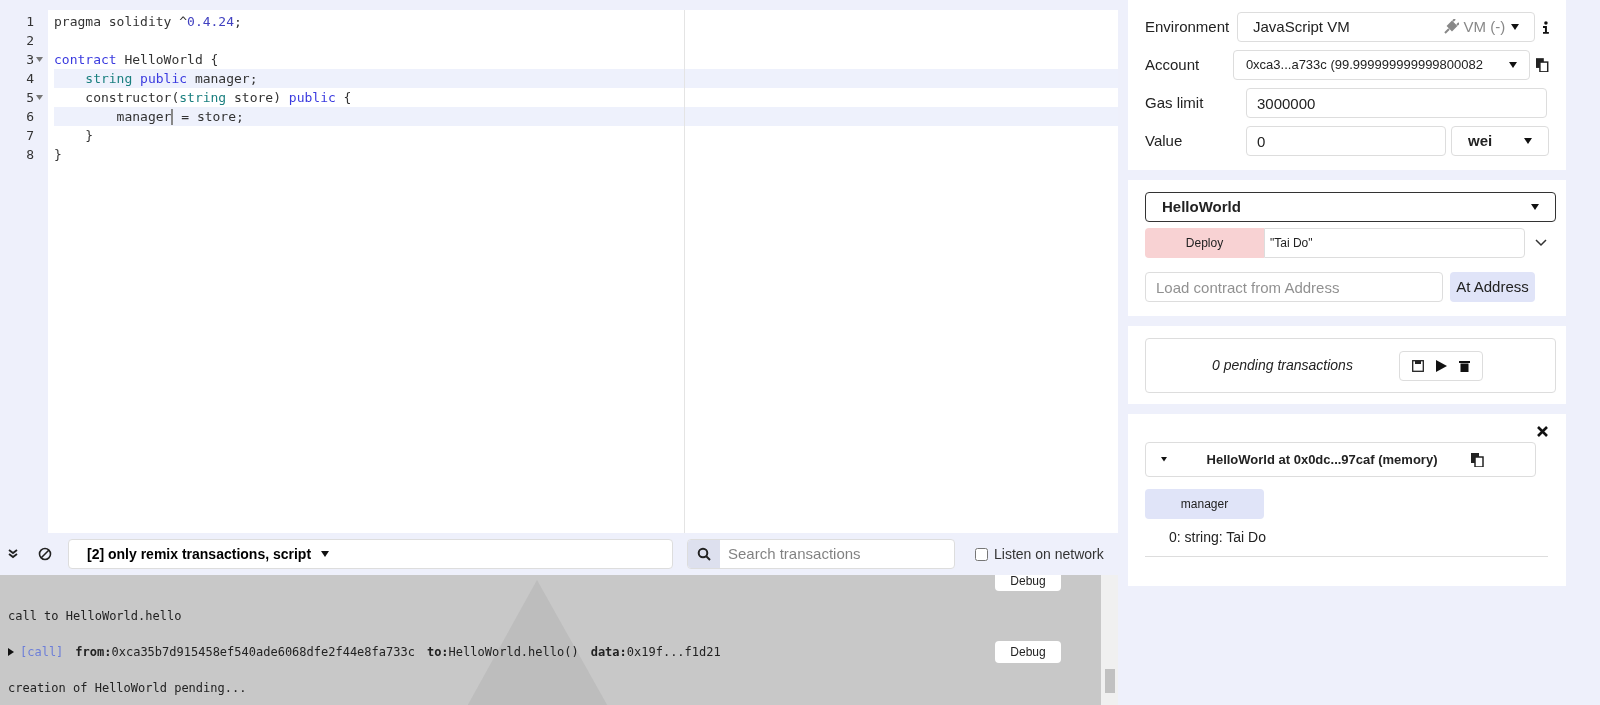  I want to click on field-label: Environment, so click(1188, 26).